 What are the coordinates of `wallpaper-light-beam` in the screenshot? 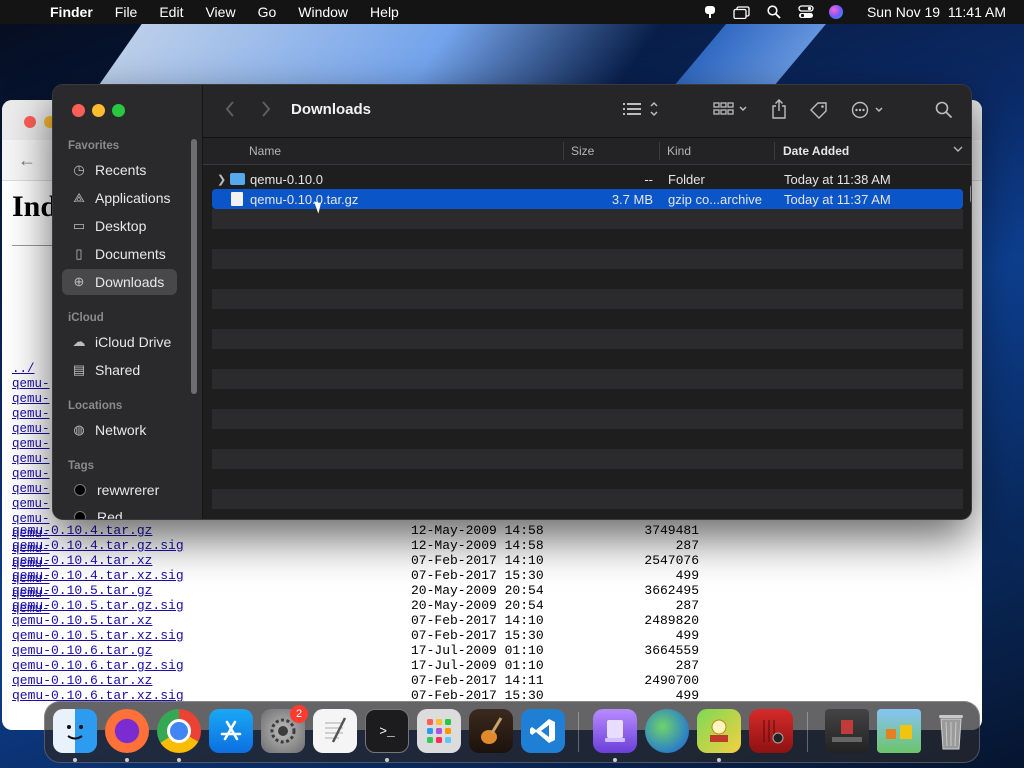 It's located at (750, 55).